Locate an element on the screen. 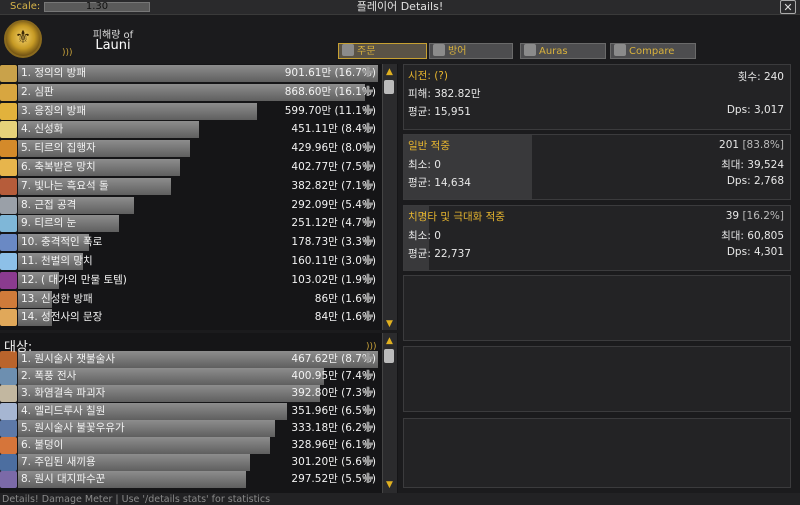  tab-spells: 주문 is located at coordinates (382, 51).